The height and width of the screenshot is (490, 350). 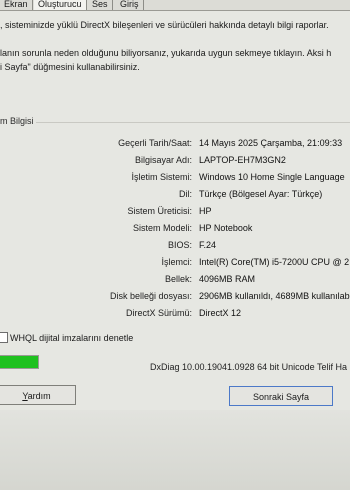 What do you see at coordinates (155, 143) in the screenshot?
I see `info-label: Geçerli Tarih/Saat:` at bounding box center [155, 143].